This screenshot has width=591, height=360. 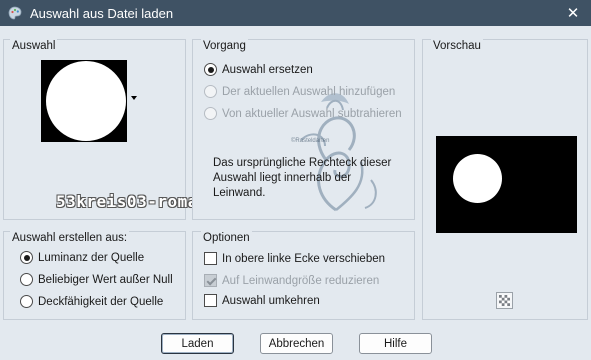 I want to click on radio-auswahl-hinzufuegen: Der aktuellen Auswahl hinzufügen, so click(x=299, y=91).